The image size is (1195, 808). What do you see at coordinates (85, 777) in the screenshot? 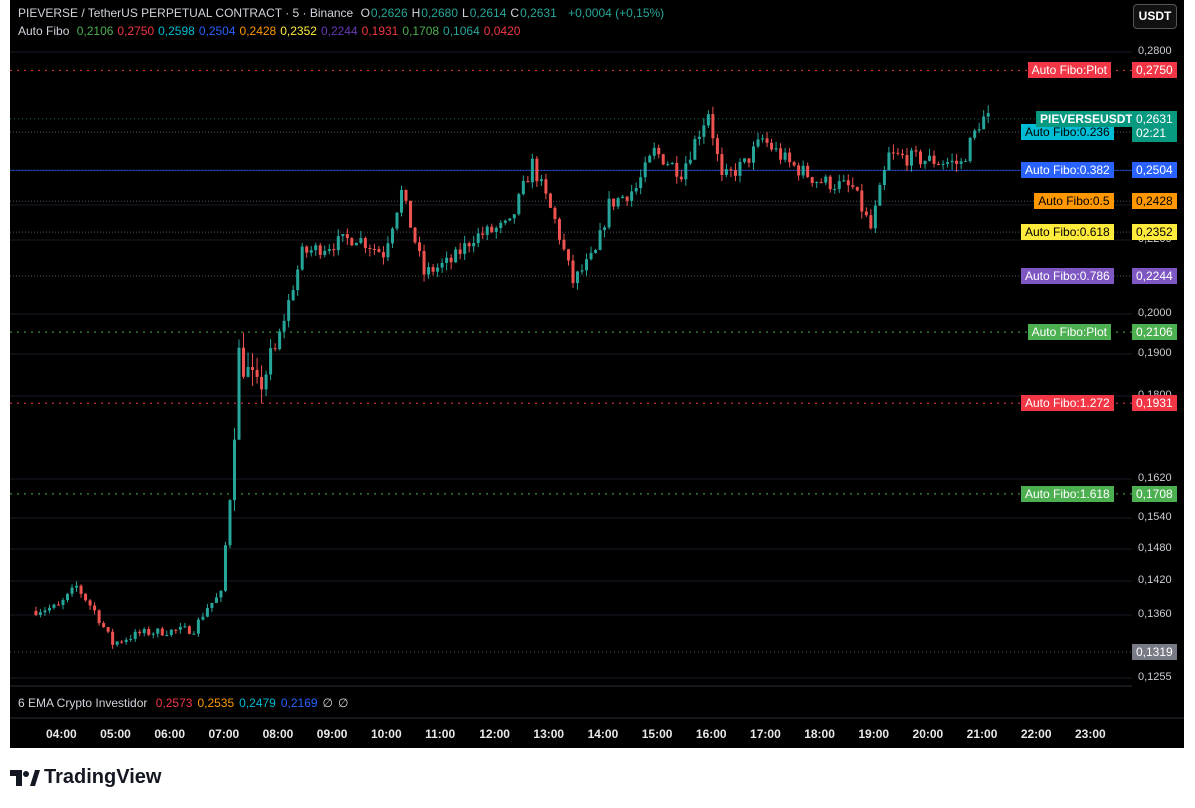
I see `tradingview-logo: TradingView` at bounding box center [85, 777].